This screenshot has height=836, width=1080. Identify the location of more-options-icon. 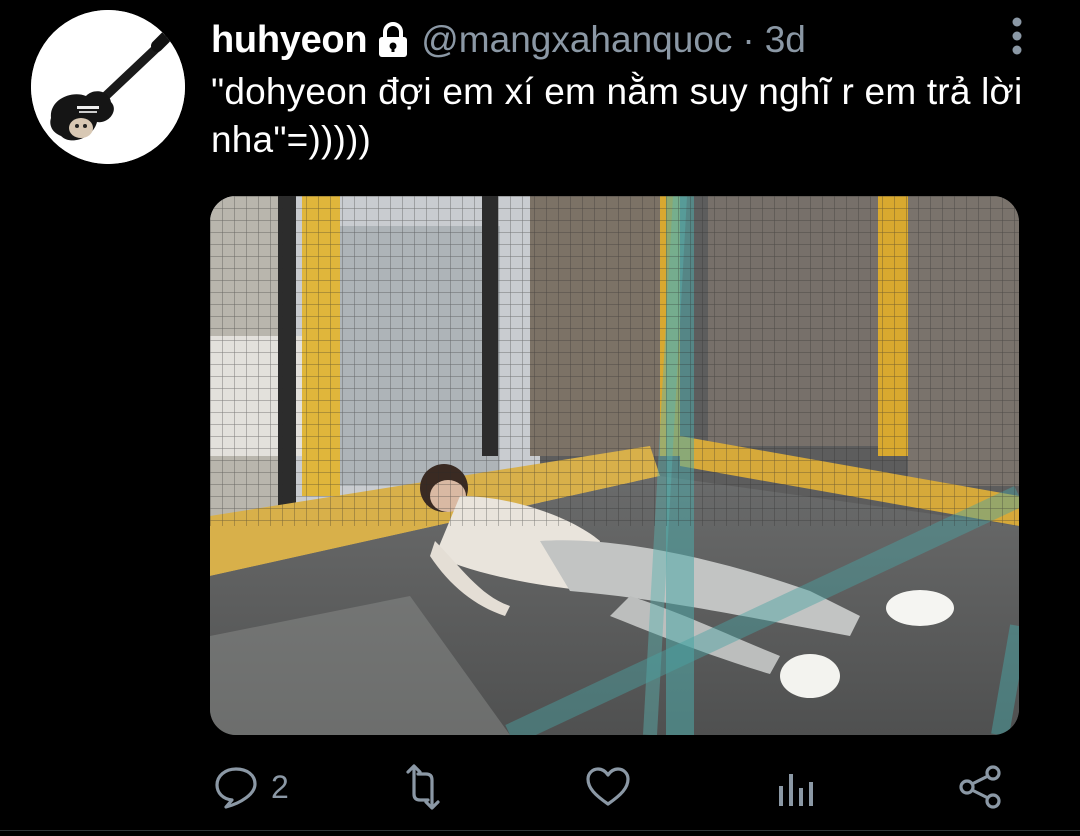
(1017, 36).